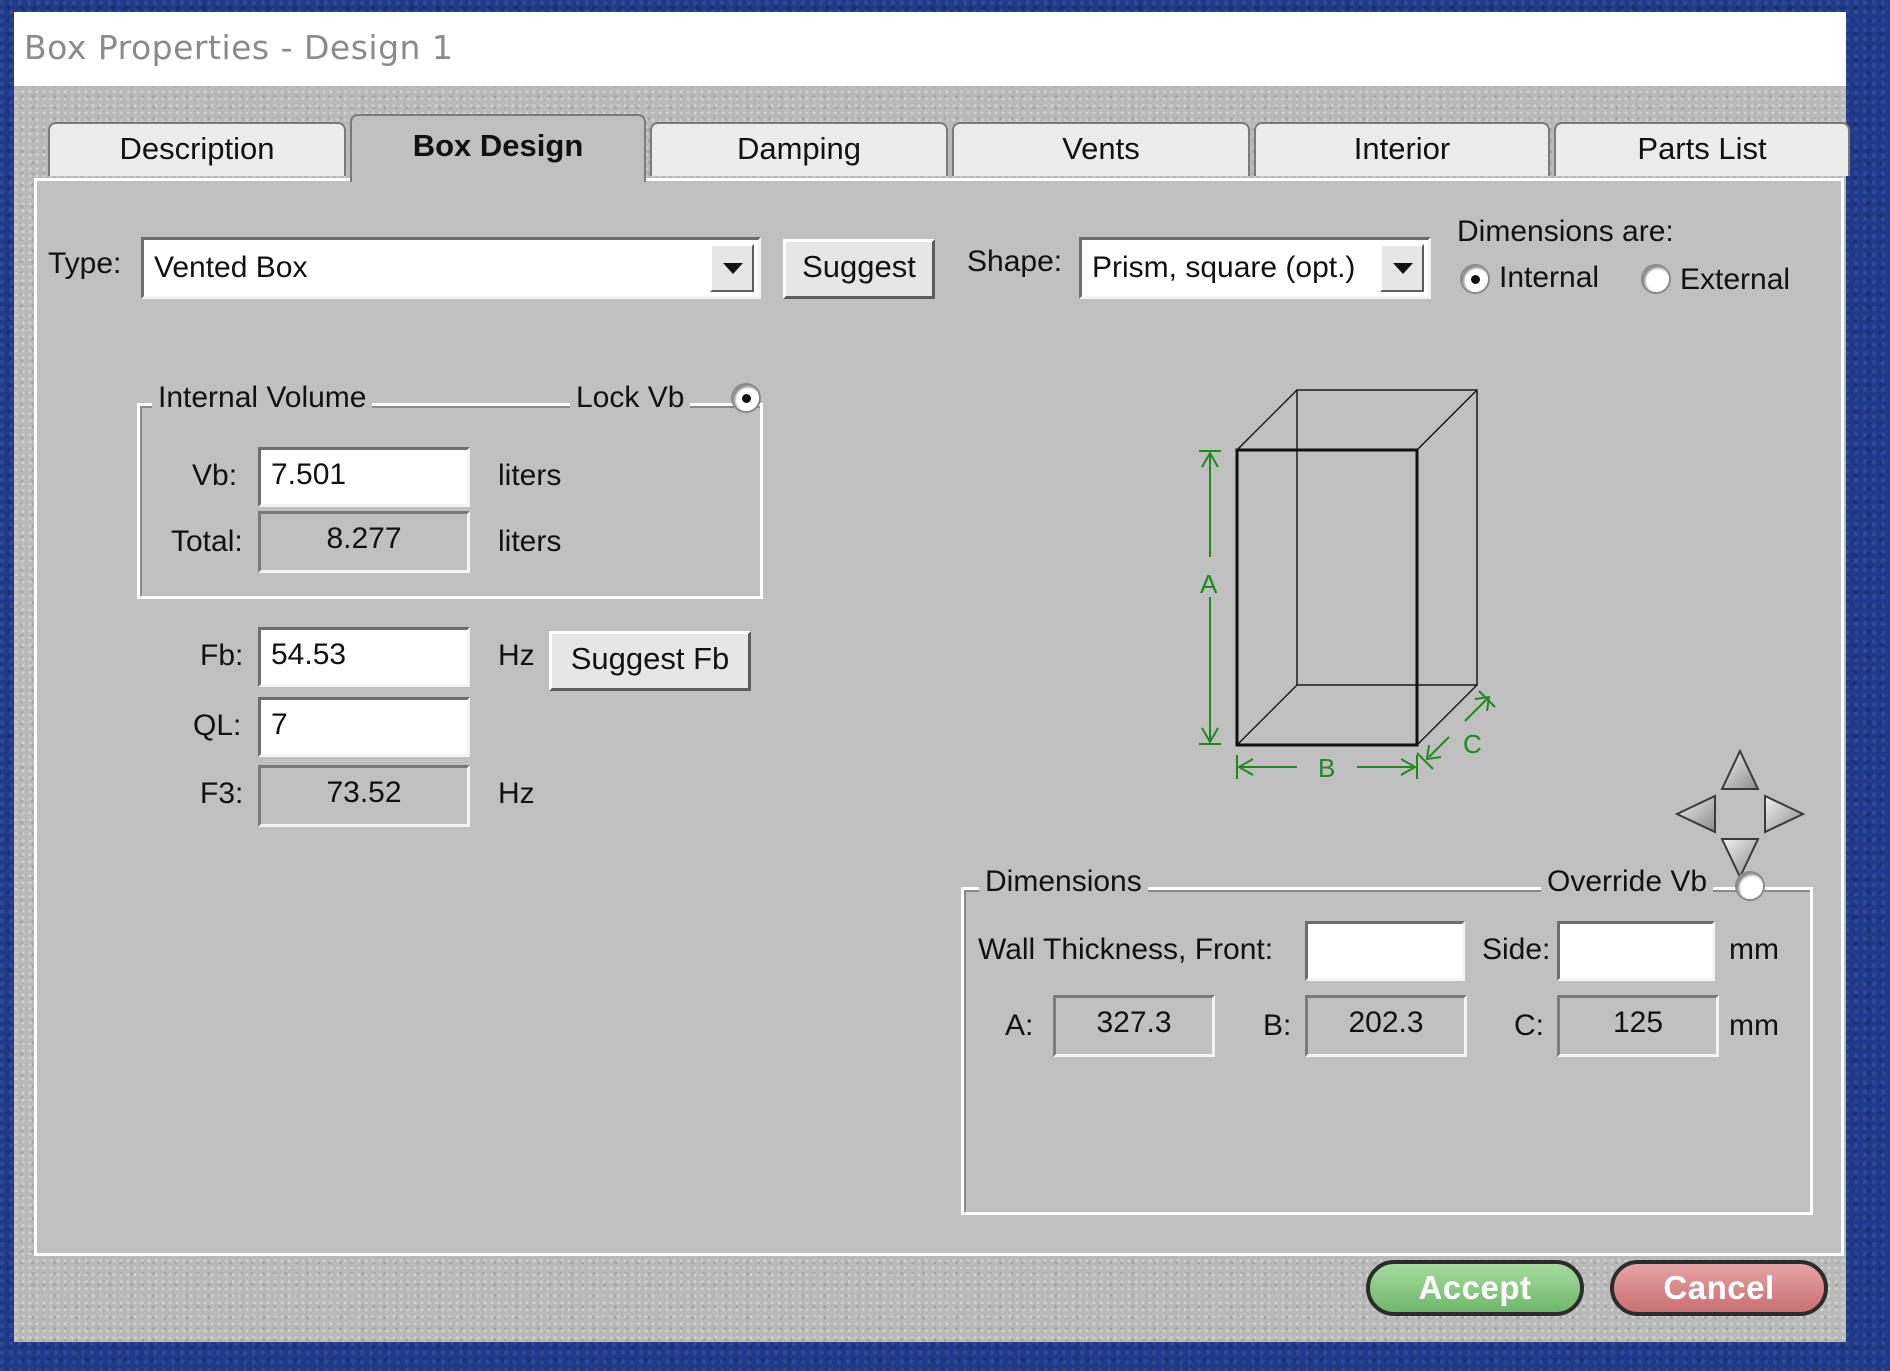 Image resolution: width=1890 pixels, height=1371 pixels. I want to click on rotate-view-control, so click(1740, 814).